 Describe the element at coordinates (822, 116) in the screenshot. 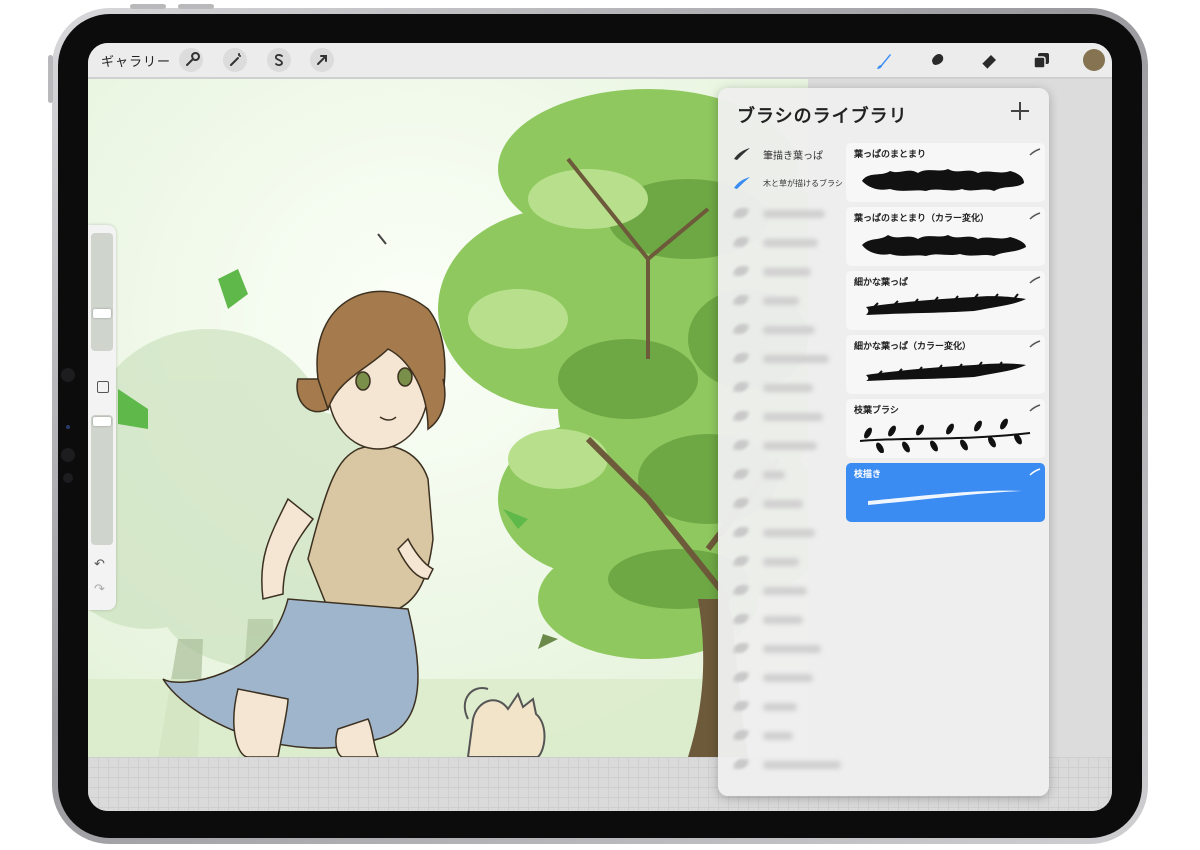

I see `panel-title: ブラシのライブラリ` at that location.